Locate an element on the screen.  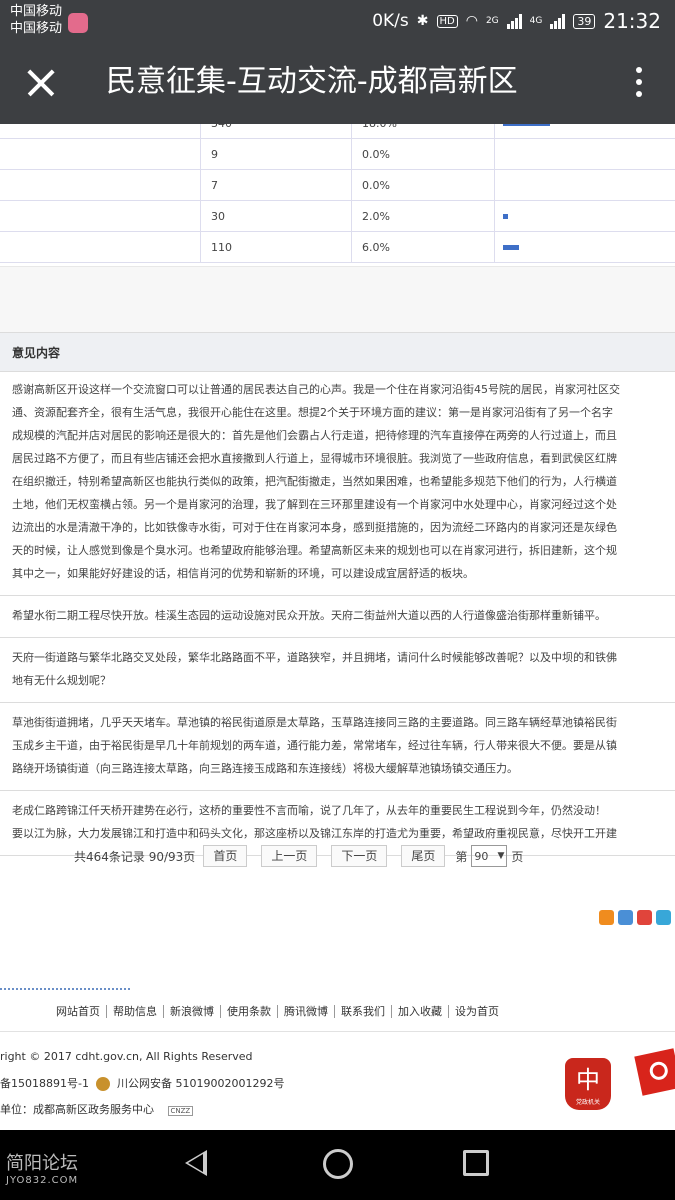
stats-count: 9 is located at coordinates (276, 154).